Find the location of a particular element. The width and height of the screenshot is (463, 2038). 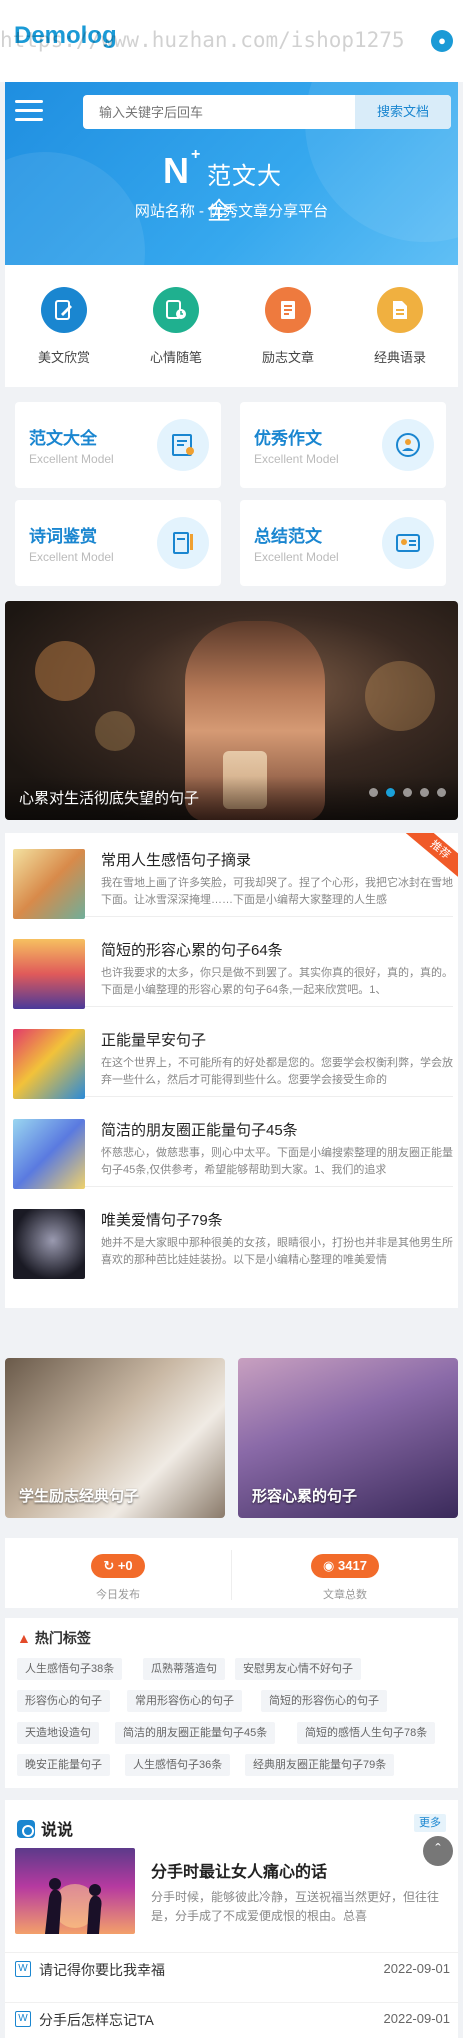

card-shici: 诗词鉴赏 Excellent Model is located at coordinates (118, 543).